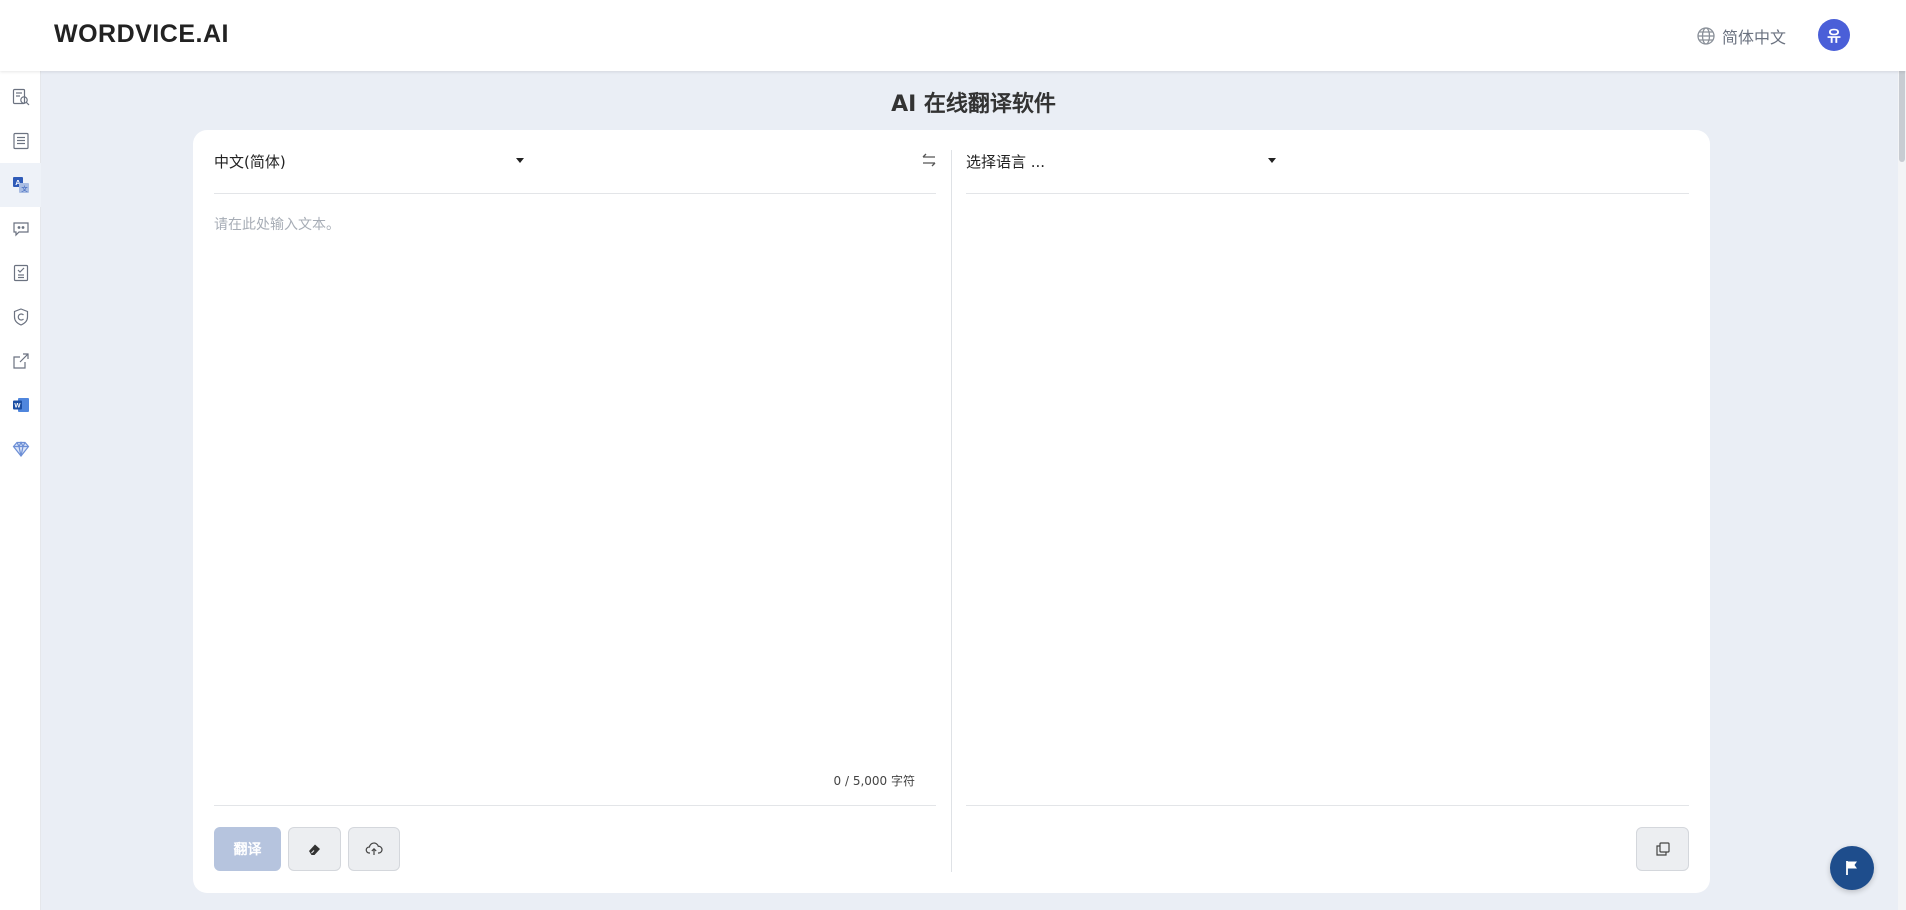 This screenshot has height=910, width=1906. I want to click on diamond-icon, so click(20, 449).